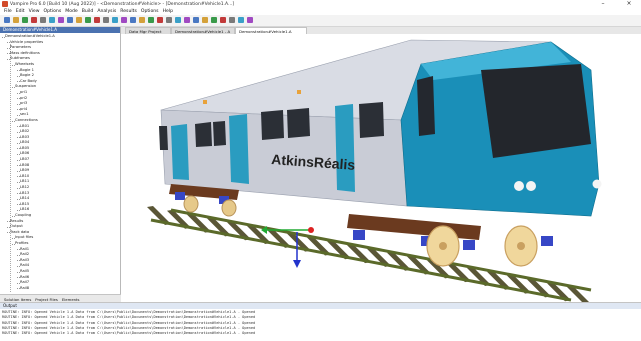 This screenshot has height=341, width=641. I want to click on tab-project-files: Project Files, so click(46, 299).